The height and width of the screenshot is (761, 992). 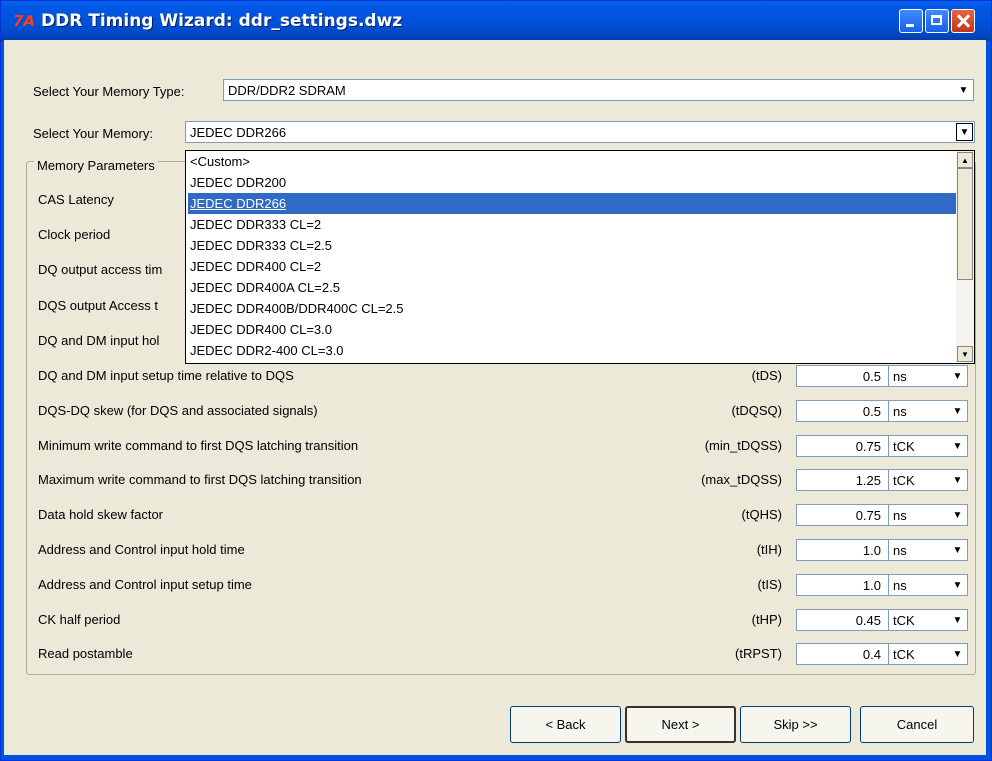 What do you see at coordinates (79, 619) in the screenshot?
I see `param-label: CK half period` at bounding box center [79, 619].